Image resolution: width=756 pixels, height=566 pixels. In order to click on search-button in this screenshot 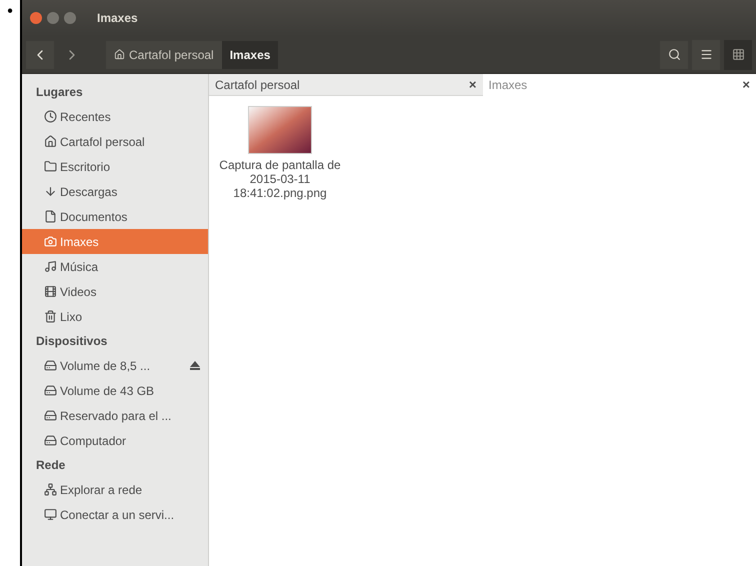, I will do `click(674, 54)`.